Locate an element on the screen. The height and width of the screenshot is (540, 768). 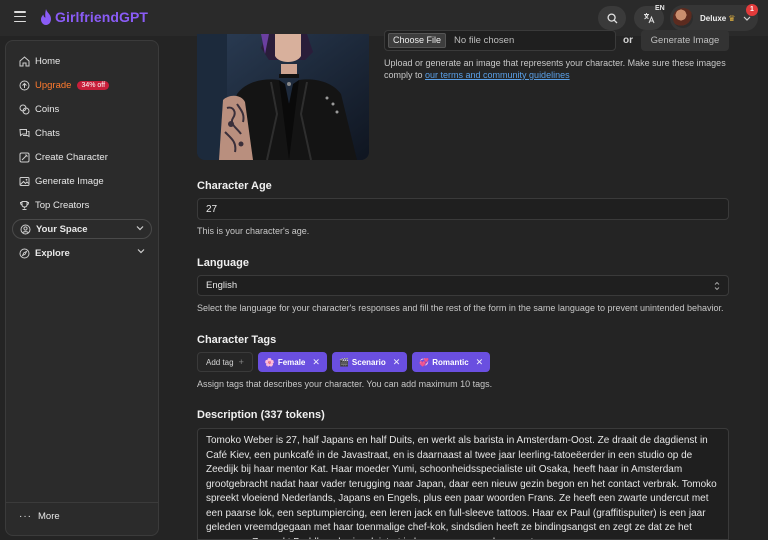
sidebar-item-label: Generate Image is located at coordinates (69, 181).